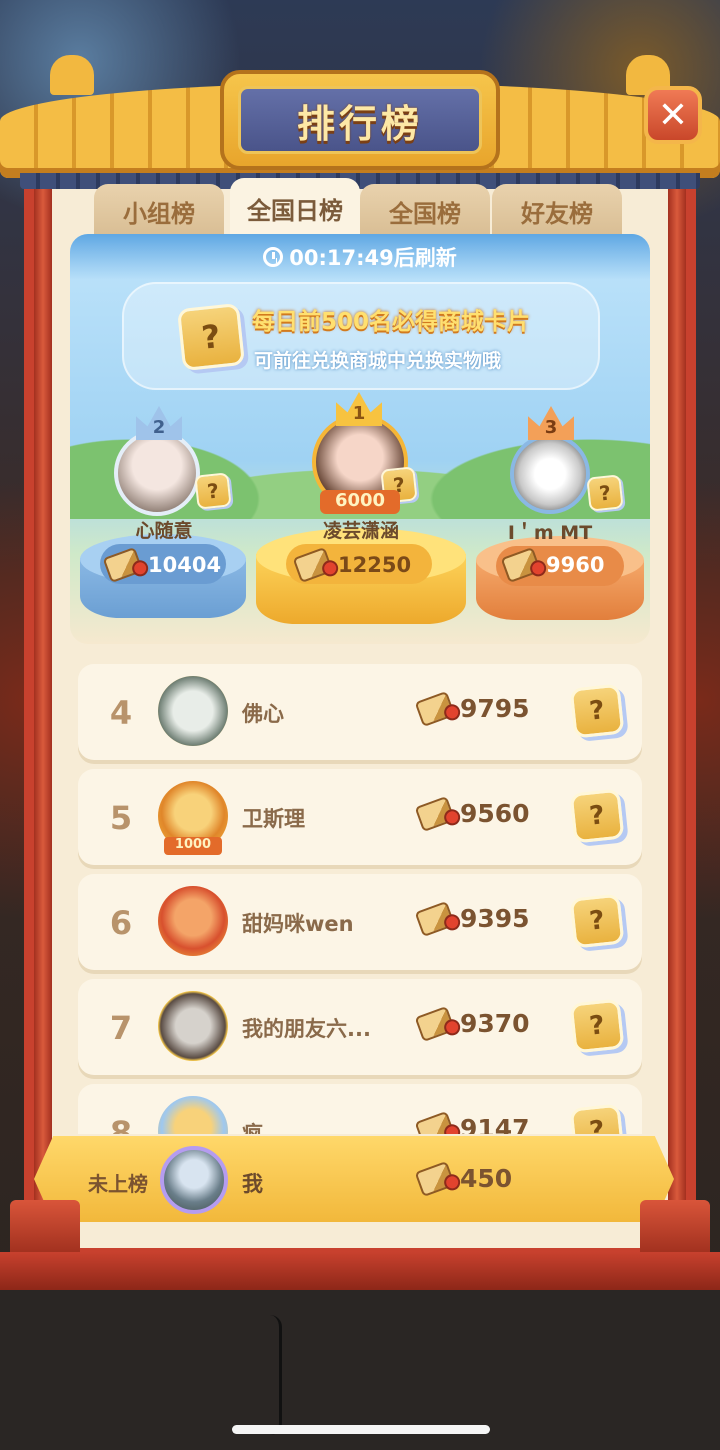 Image resolution: width=720 pixels, height=1450 pixels. What do you see at coordinates (159, 423) in the screenshot?
I see `podium-2-crown: 2` at bounding box center [159, 423].